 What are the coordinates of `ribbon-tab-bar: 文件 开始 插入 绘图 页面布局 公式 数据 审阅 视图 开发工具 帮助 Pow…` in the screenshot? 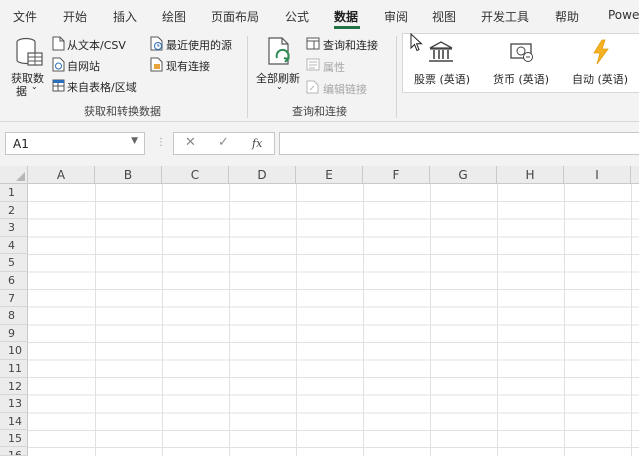 It's located at (319, 15).